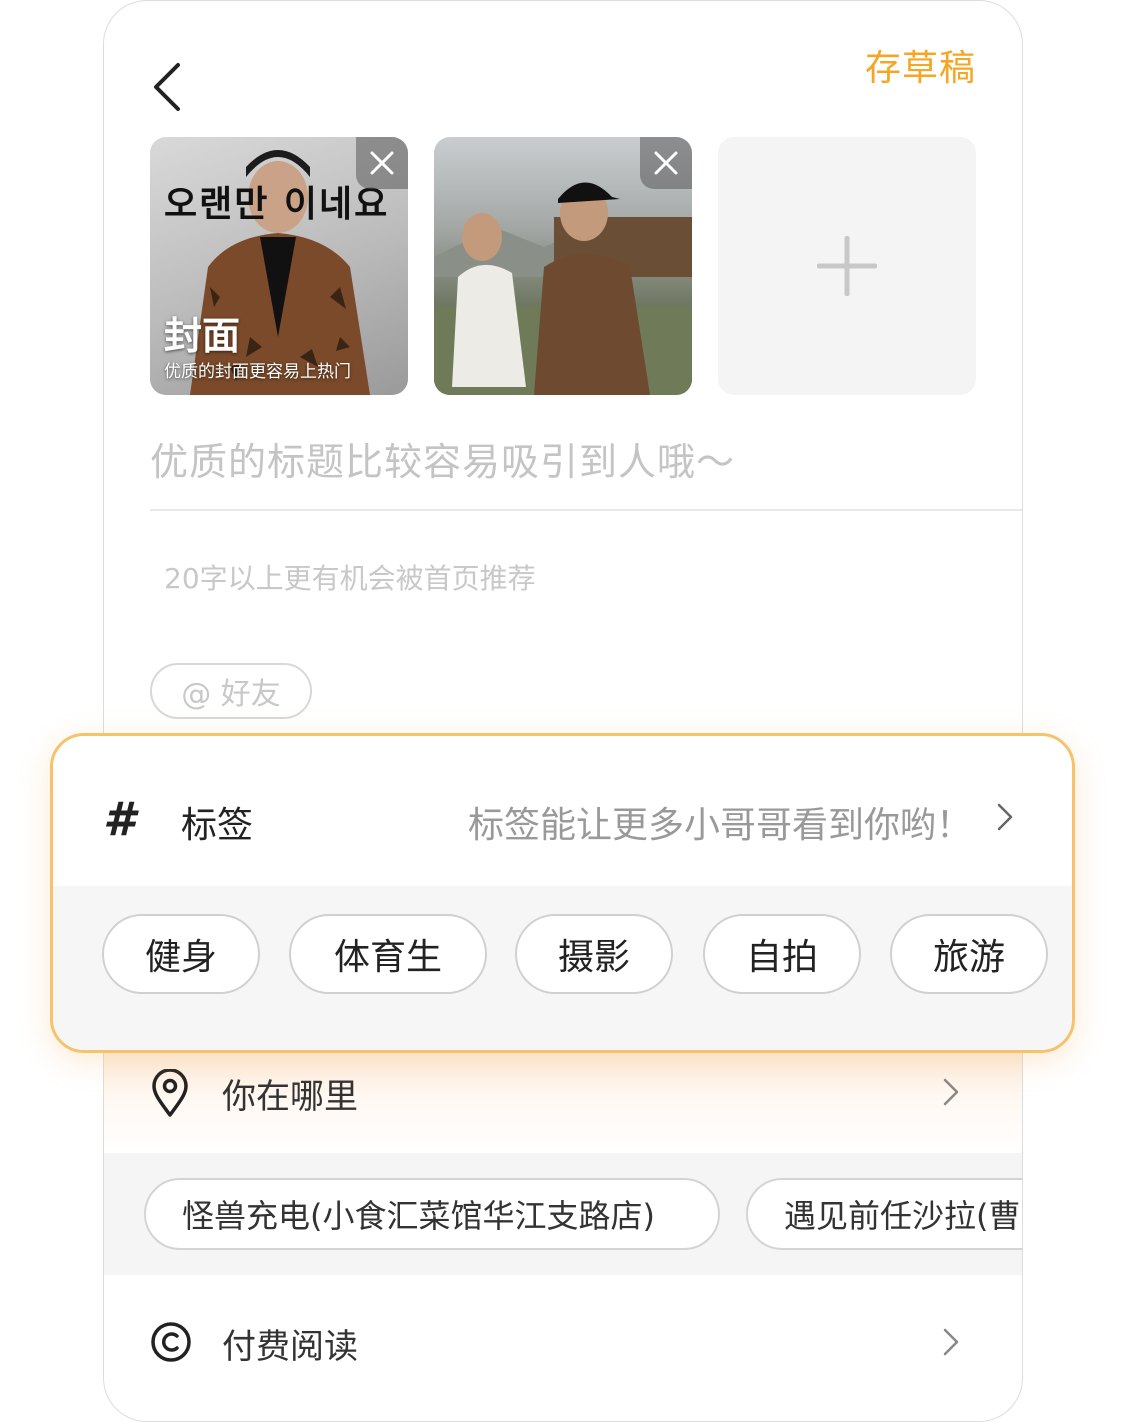 The width and height of the screenshot is (1125, 1422). Describe the element at coordinates (181, 954) in the screenshot. I see `tag-chip: 健身` at that location.